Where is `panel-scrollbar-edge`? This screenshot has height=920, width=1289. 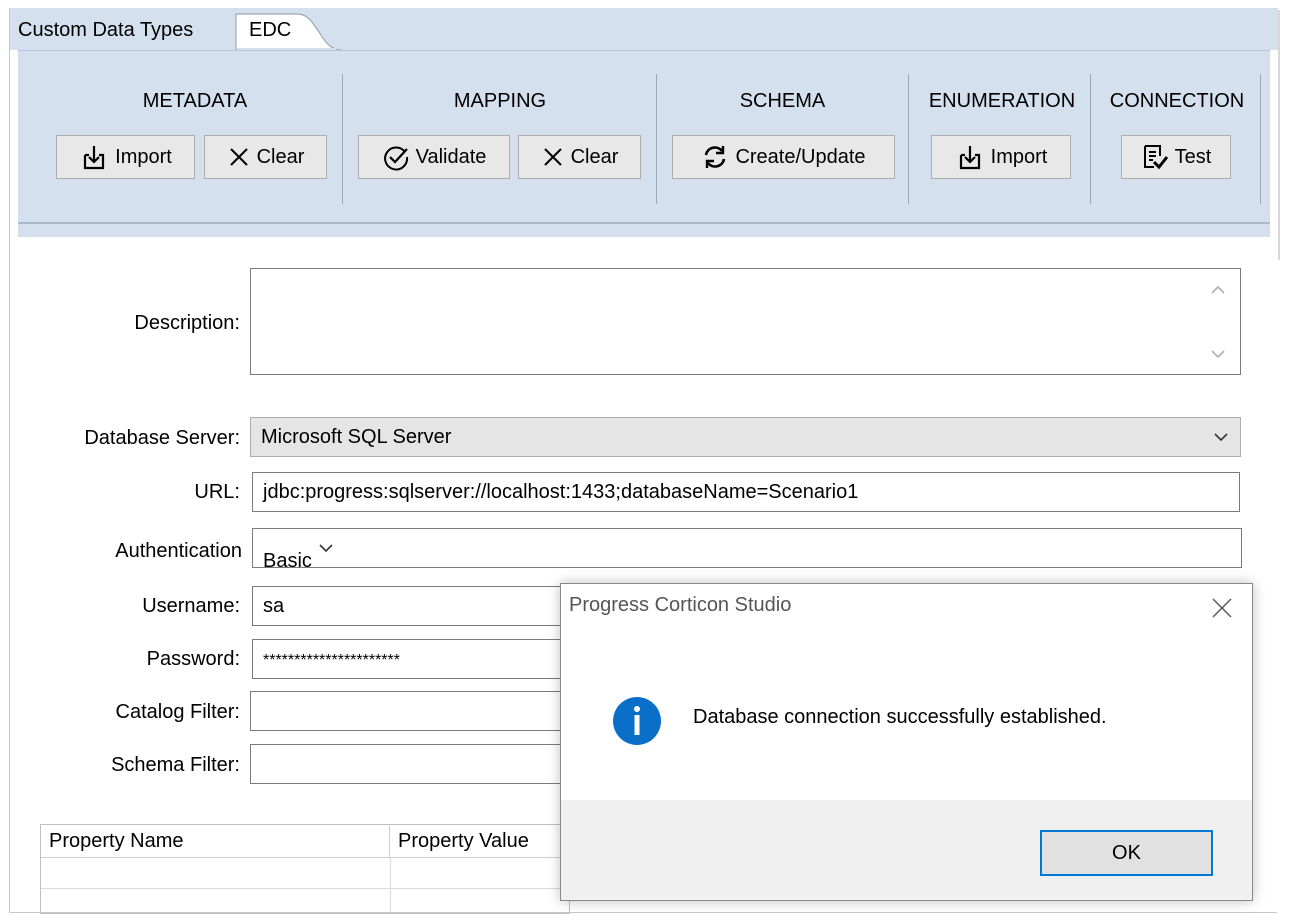 panel-scrollbar-edge is located at coordinates (1279, 135).